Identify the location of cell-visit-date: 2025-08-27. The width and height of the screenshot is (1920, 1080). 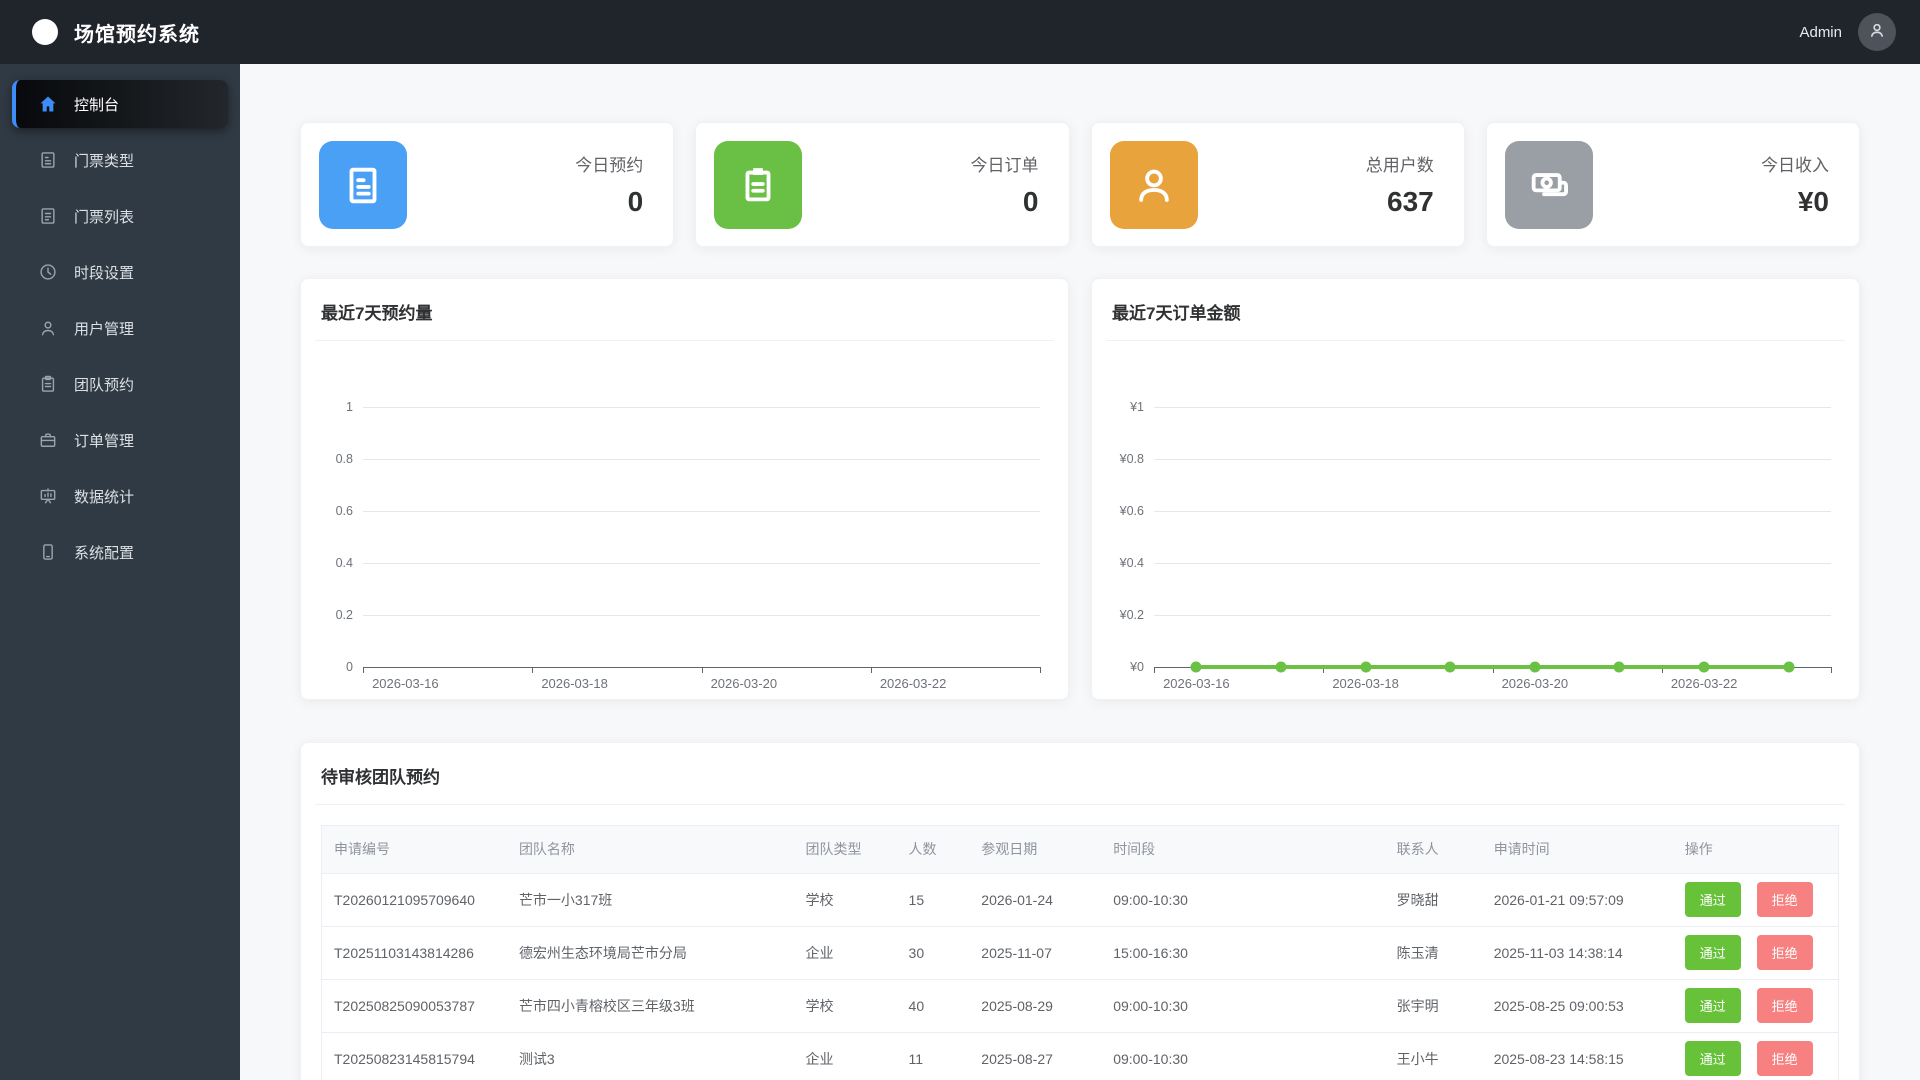
(1035, 1056).